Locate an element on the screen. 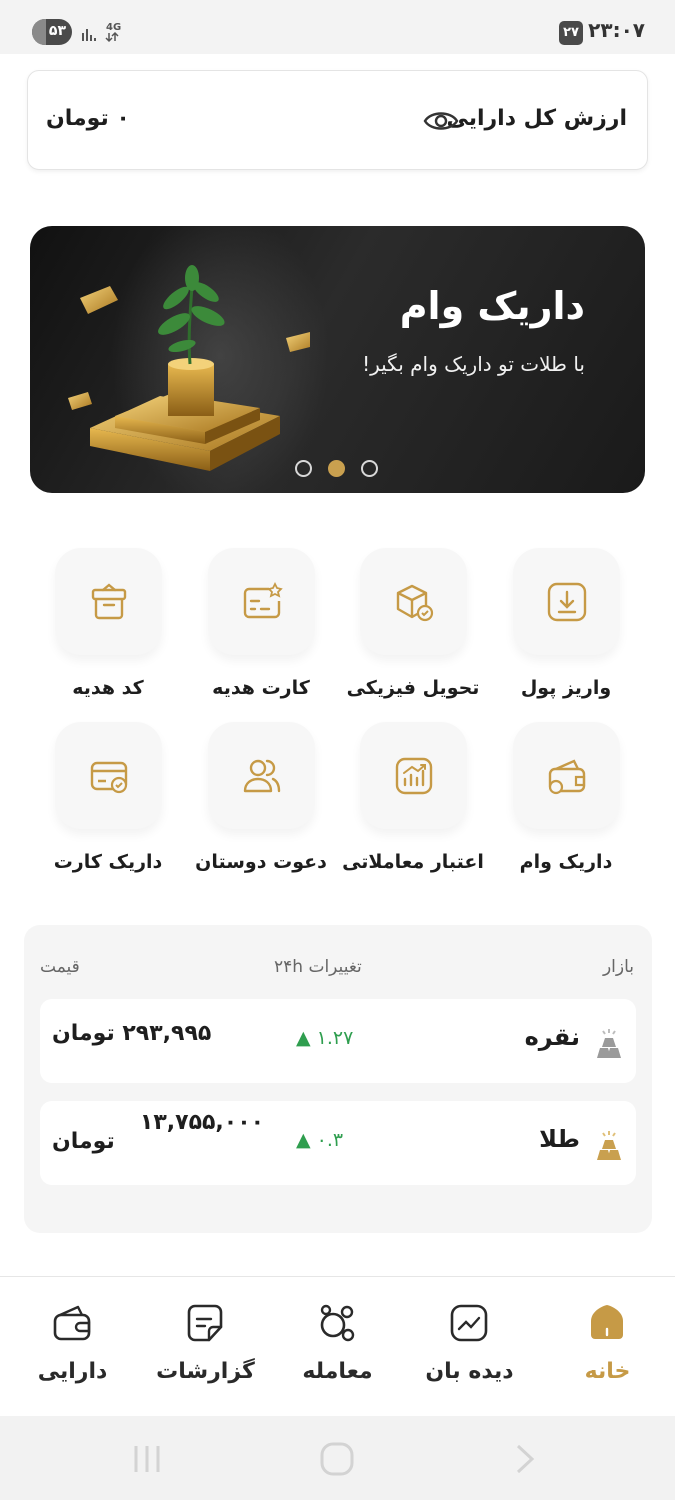 Image resolution: width=675 pixels, height=1500 pixels. header-price: قیمت is located at coordinates (60, 967).